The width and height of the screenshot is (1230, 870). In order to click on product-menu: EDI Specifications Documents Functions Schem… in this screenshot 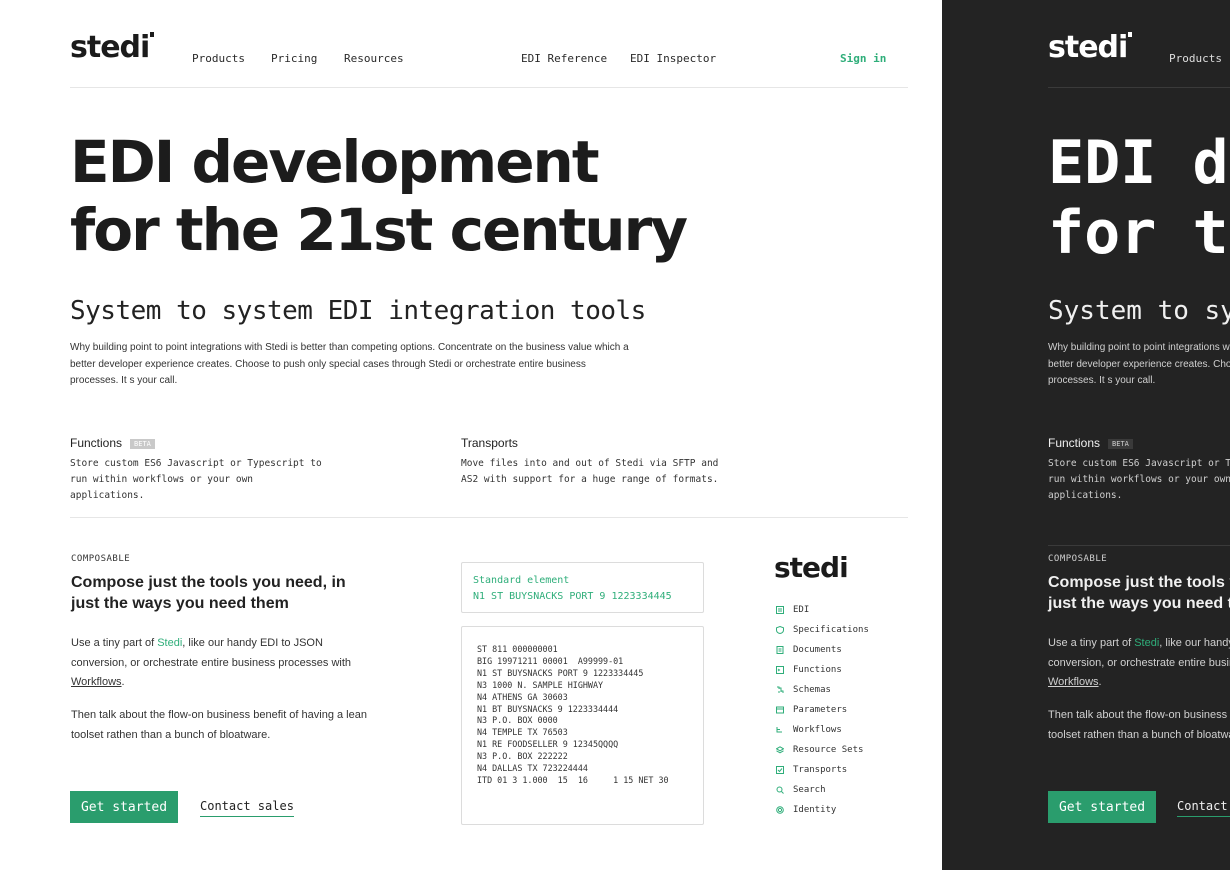, I will do `click(822, 710)`.